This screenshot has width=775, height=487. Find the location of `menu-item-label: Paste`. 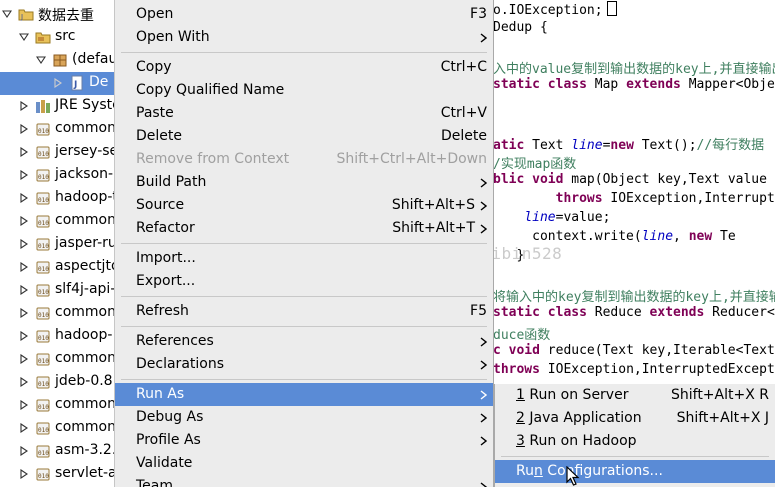

menu-item-label: Paste is located at coordinates (155, 113).